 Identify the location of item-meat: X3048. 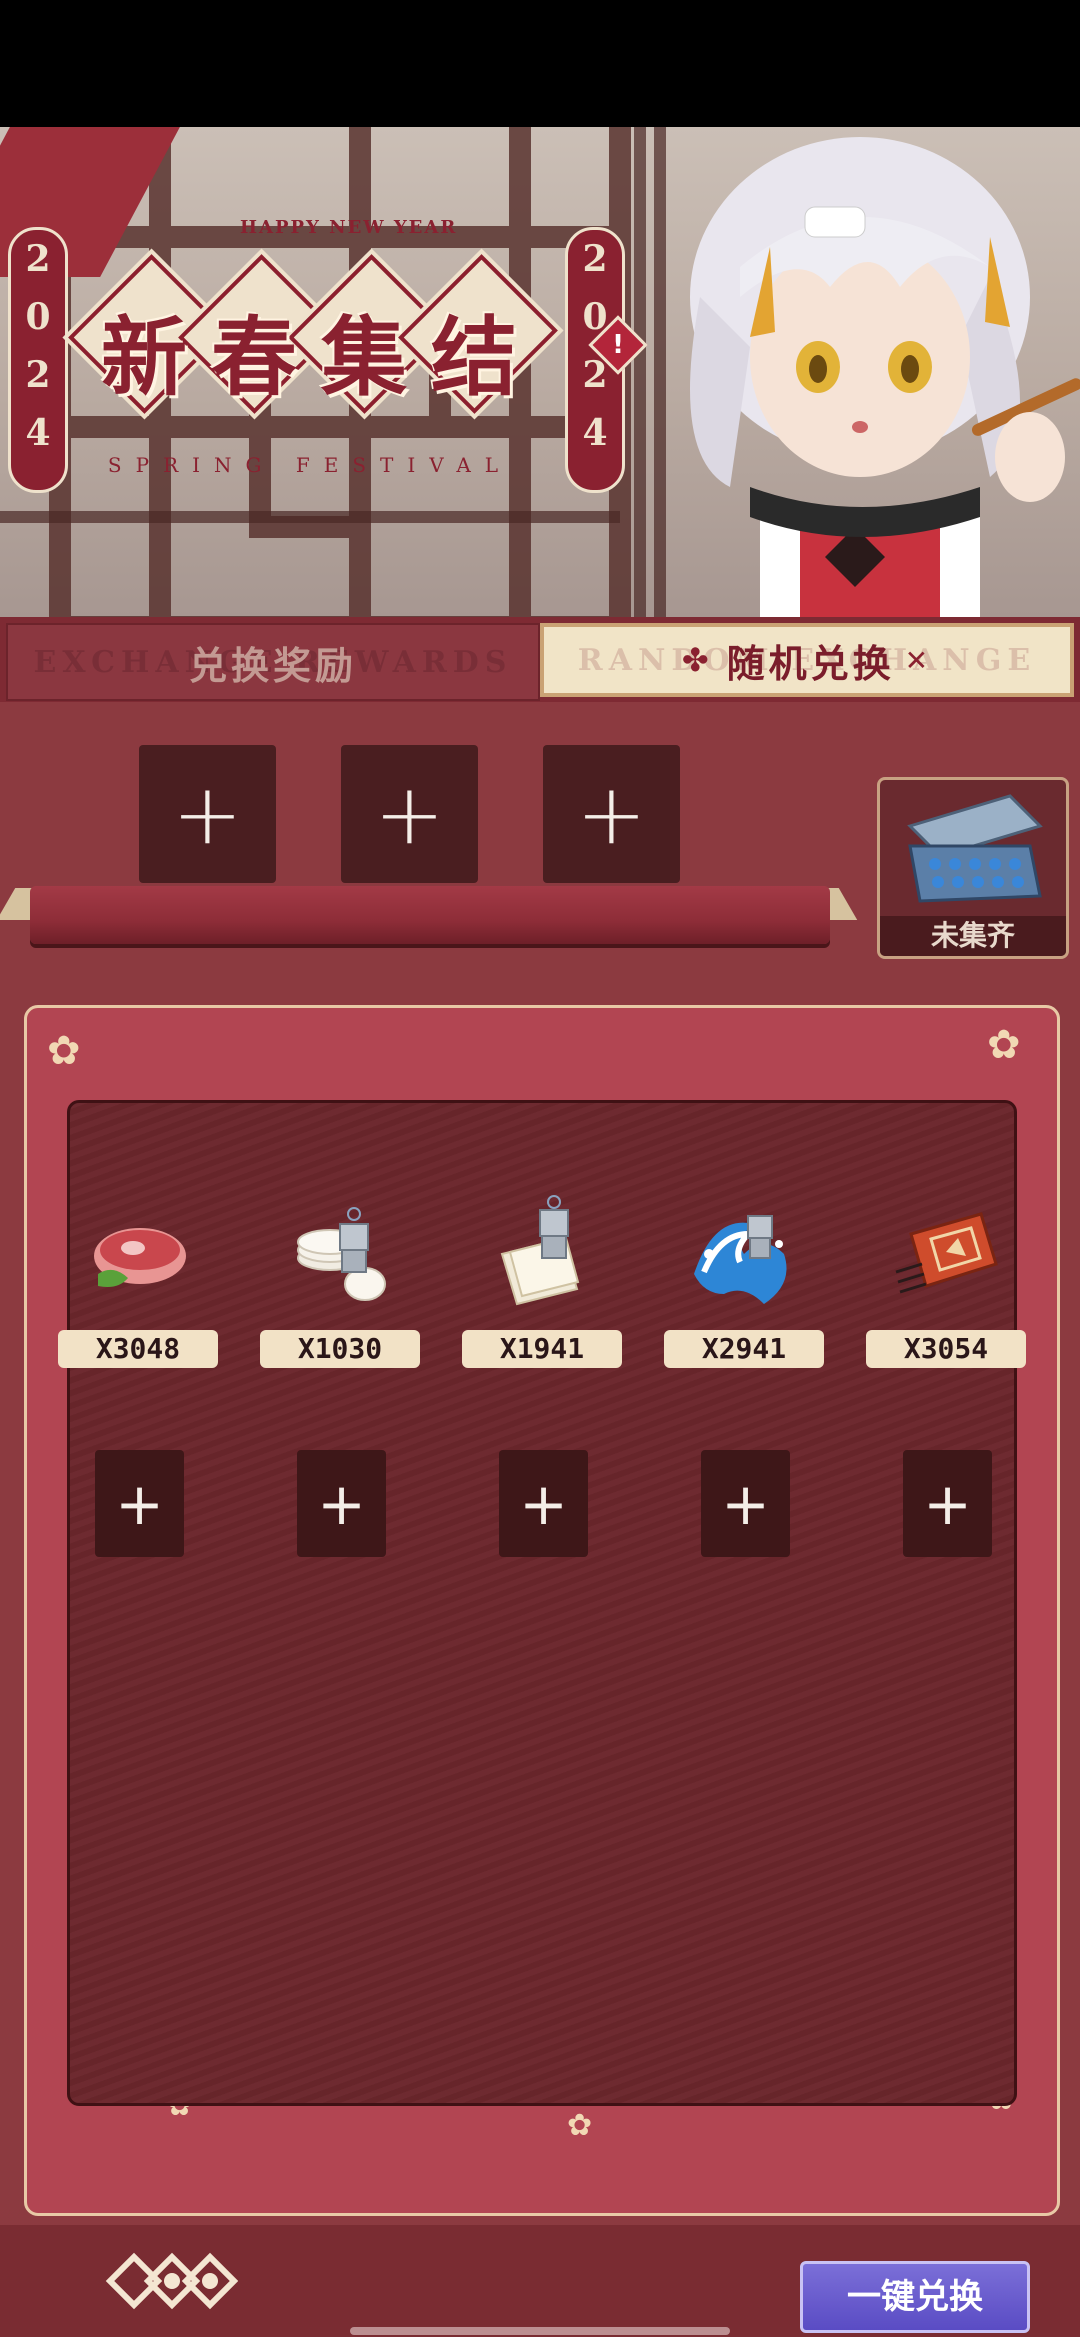
(138, 1289).